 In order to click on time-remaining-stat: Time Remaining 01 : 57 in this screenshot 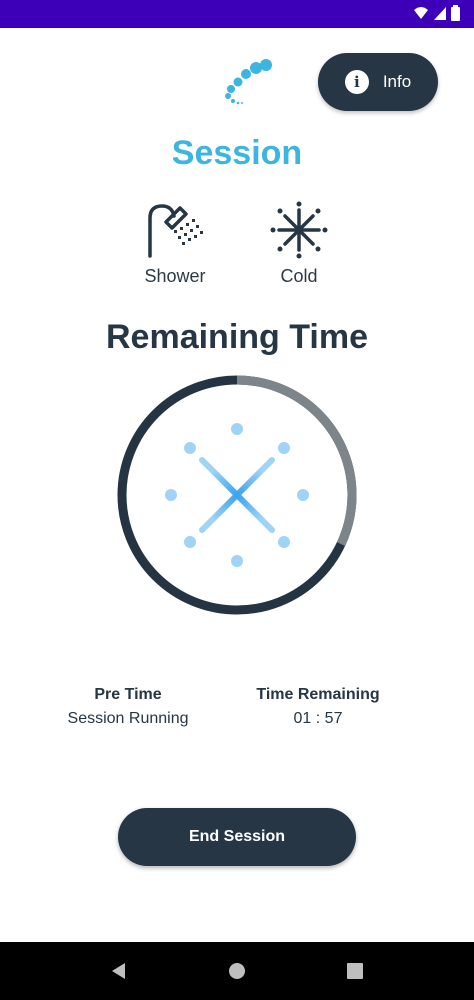, I will do `click(318, 707)`.